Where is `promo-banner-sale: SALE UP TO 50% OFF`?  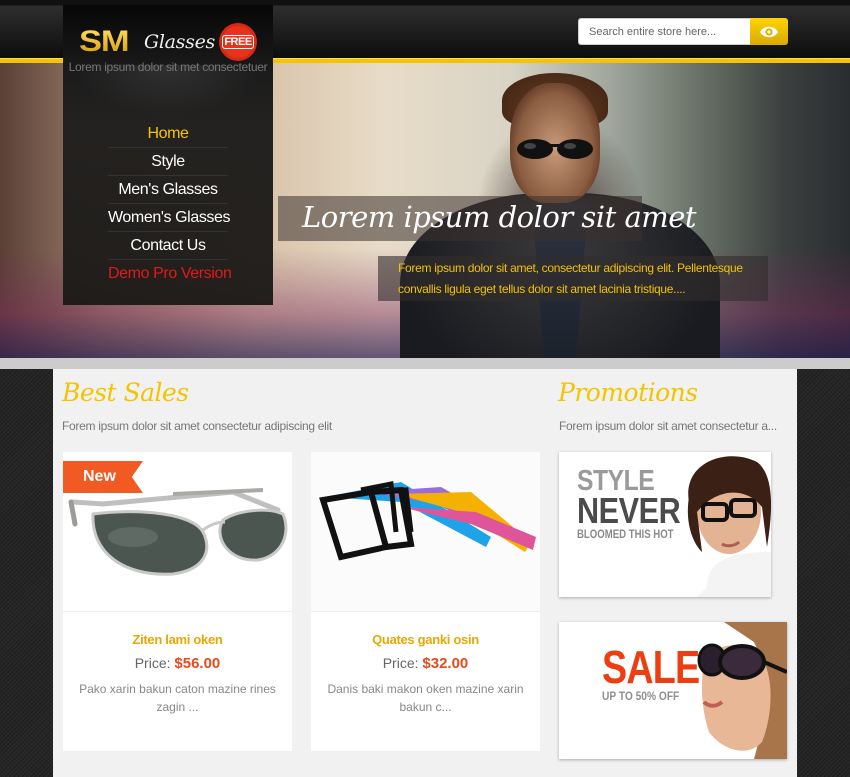 promo-banner-sale: SALE UP TO 50% OFF is located at coordinates (673, 690).